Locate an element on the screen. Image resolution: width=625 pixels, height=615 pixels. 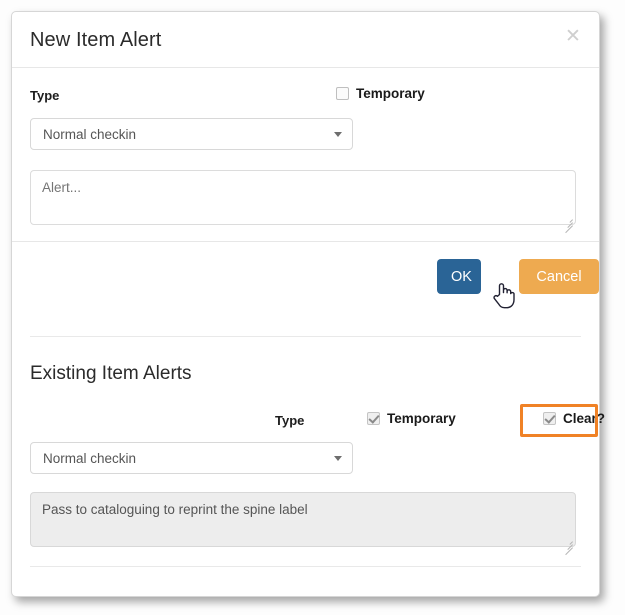
temporary-checkbox-existing: Temporary is located at coordinates (411, 418).